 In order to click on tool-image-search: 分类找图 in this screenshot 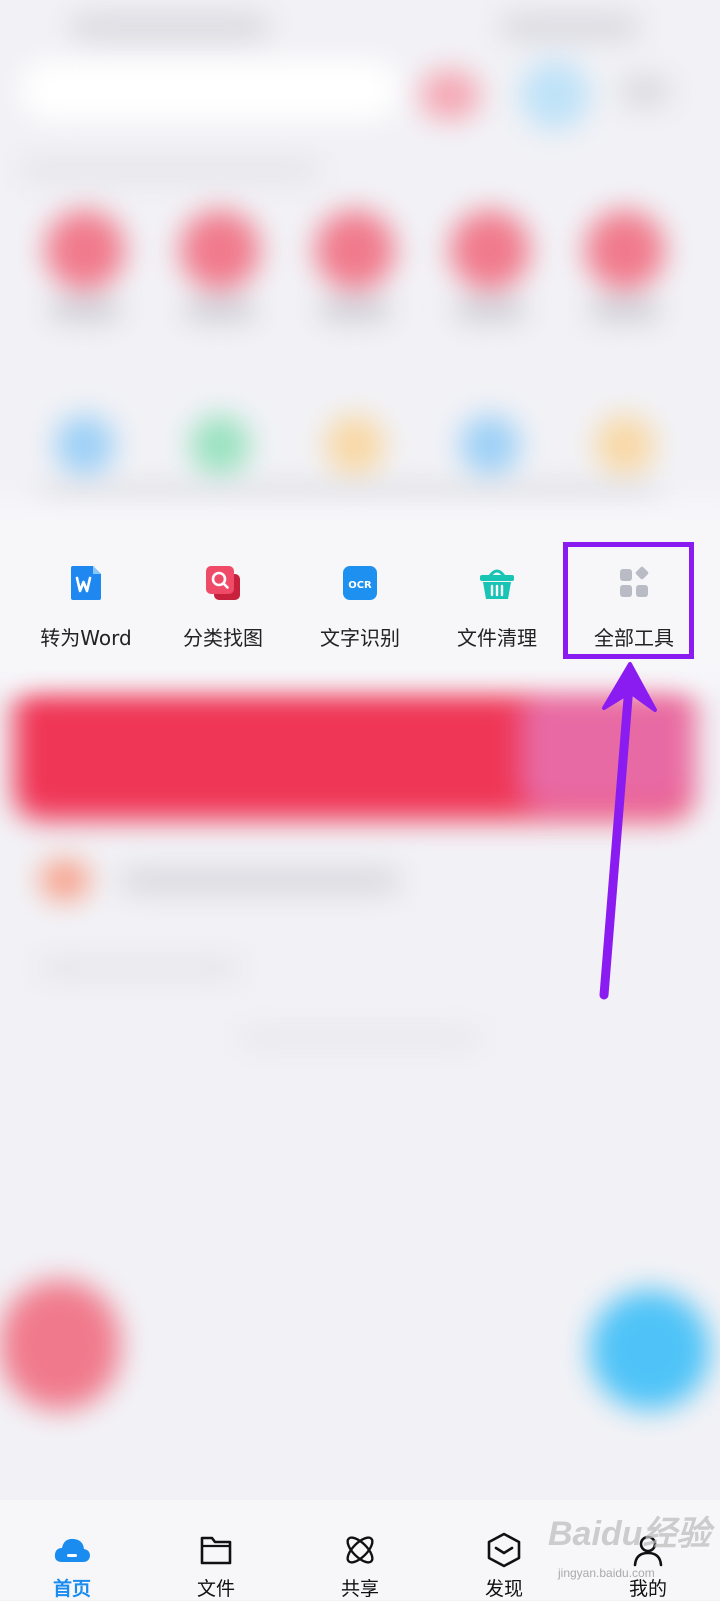, I will do `click(223, 605)`.